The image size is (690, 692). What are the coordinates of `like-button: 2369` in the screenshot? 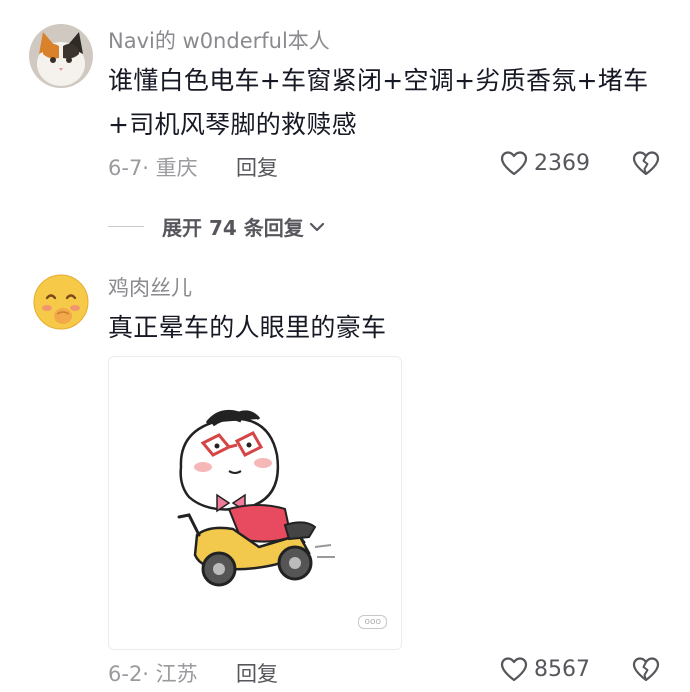 It's located at (545, 163).